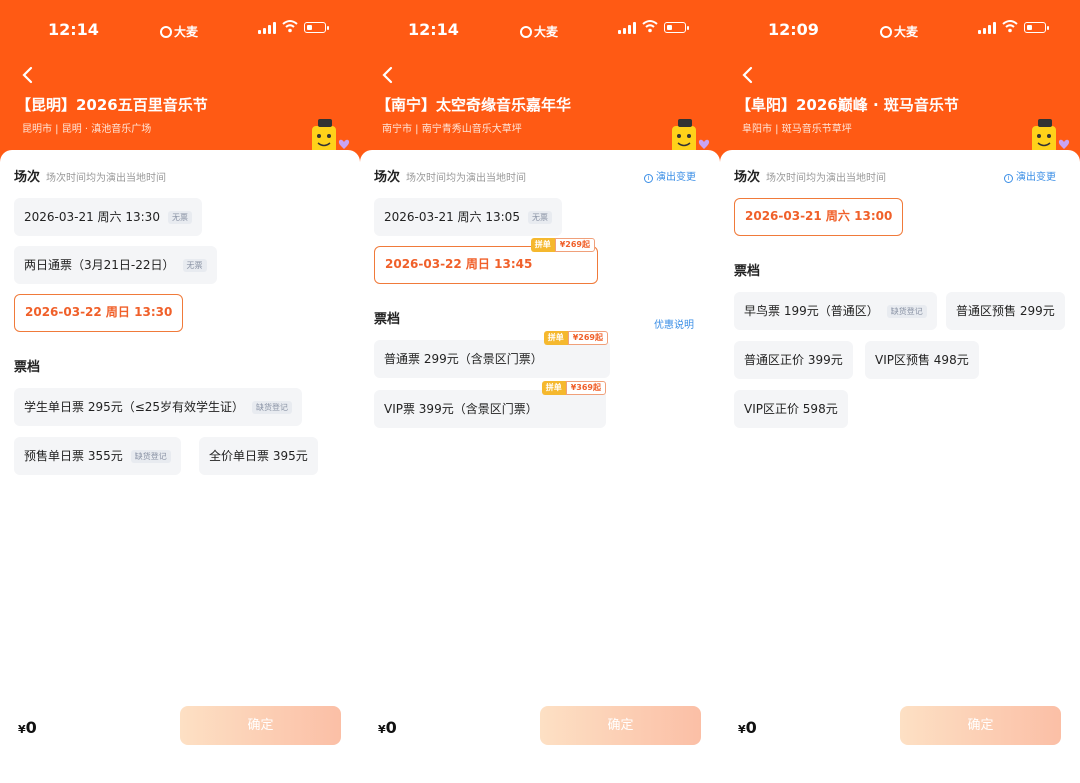 The width and height of the screenshot is (1080, 783). Describe the element at coordinates (115, 265) in the screenshot. I see `session-option: 两日通票（3月21日-22日） 无票` at that location.